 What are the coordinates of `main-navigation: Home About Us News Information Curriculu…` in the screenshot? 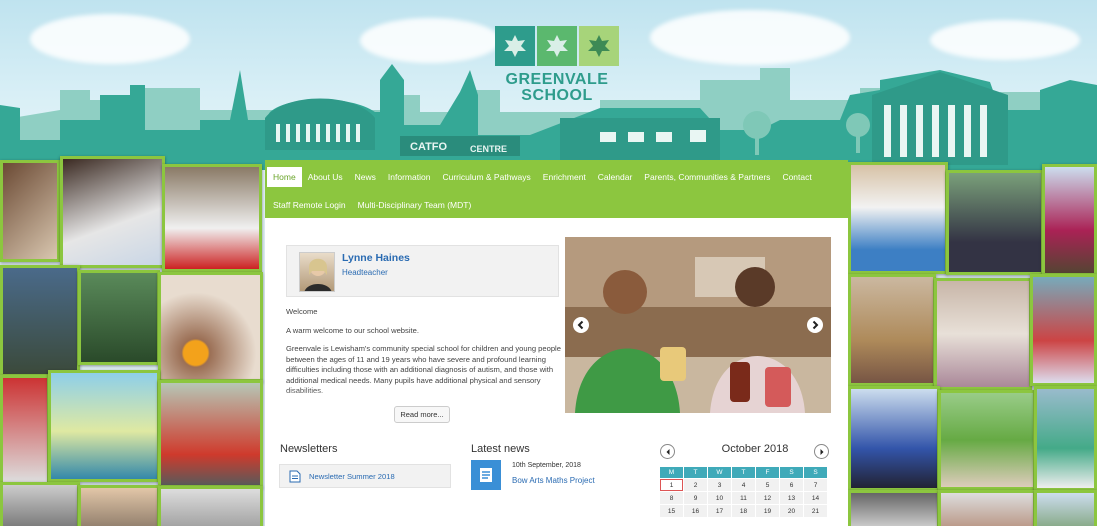 It's located at (556, 189).